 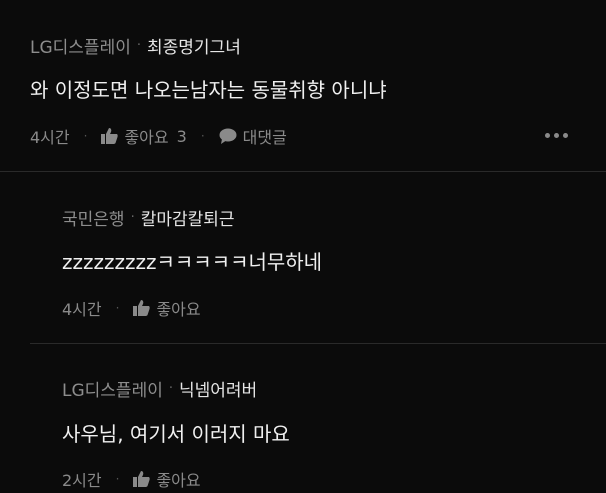 I want to click on comment-text: zzzzzzzzzㅋㅋㅋㅋㅋ너무하네, so click(x=192, y=262).